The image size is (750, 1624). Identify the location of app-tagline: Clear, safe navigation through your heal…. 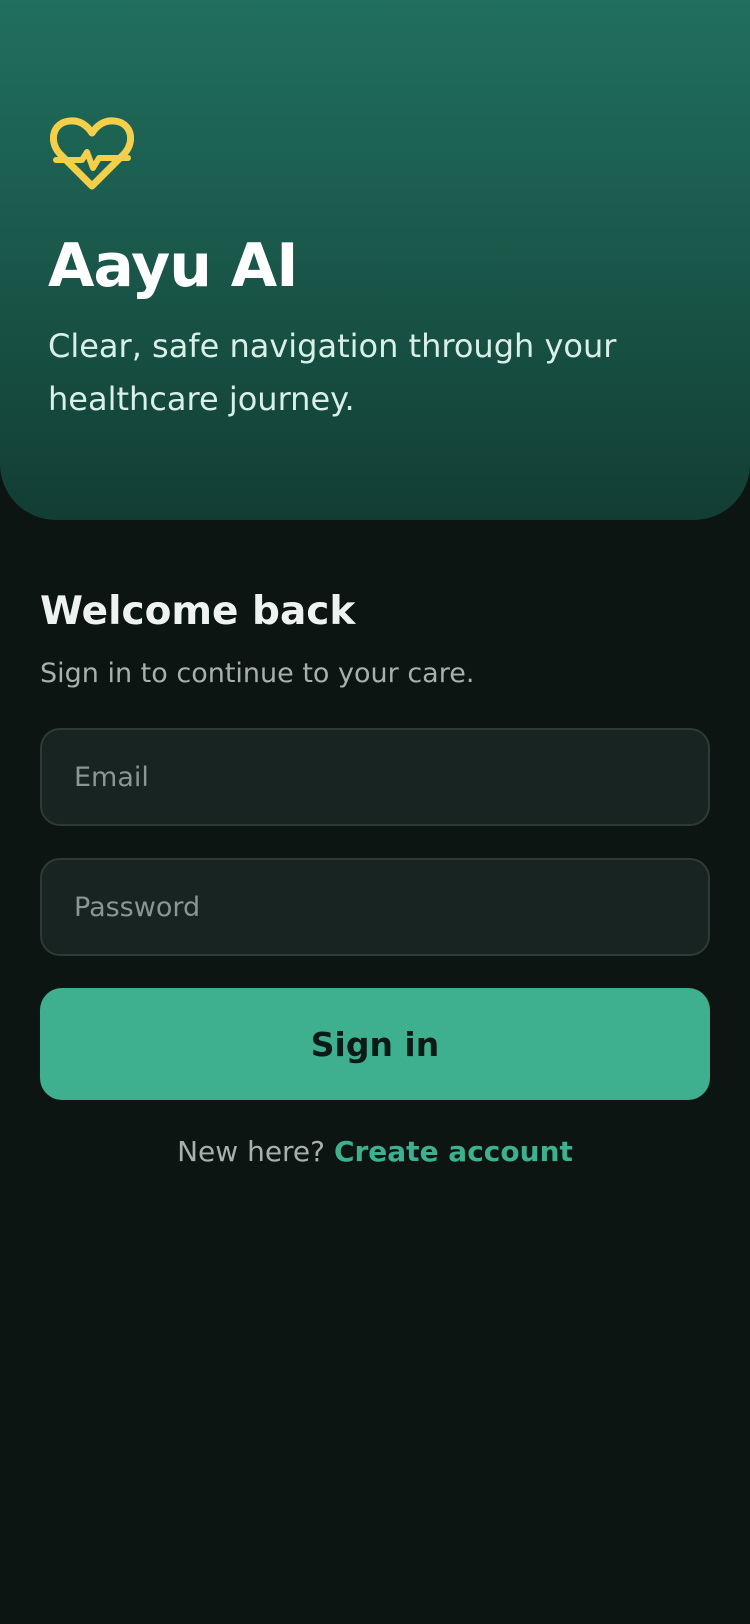
(332, 372).